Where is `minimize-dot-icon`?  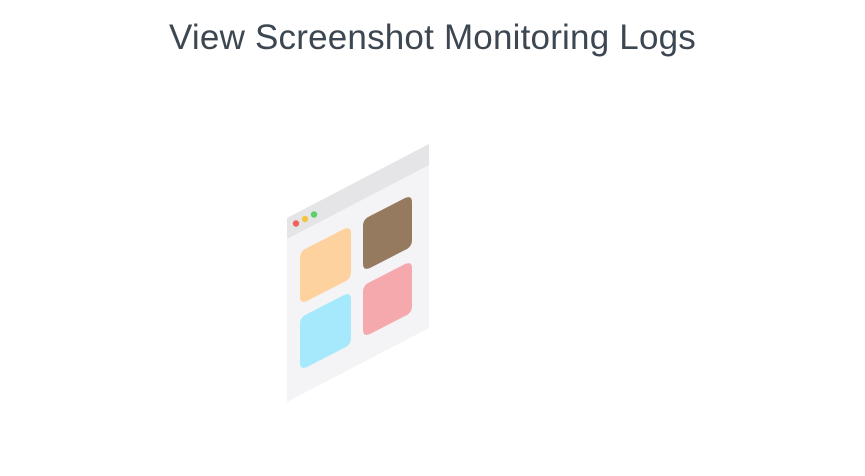
minimize-dot-icon is located at coordinates (305, 219).